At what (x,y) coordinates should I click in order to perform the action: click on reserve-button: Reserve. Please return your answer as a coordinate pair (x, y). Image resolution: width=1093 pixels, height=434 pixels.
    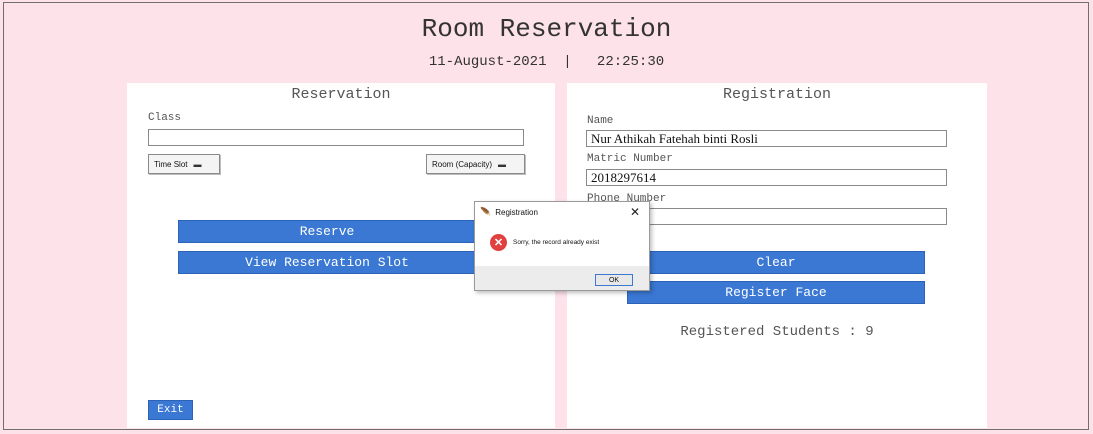
    Looking at the image, I should click on (327, 231).